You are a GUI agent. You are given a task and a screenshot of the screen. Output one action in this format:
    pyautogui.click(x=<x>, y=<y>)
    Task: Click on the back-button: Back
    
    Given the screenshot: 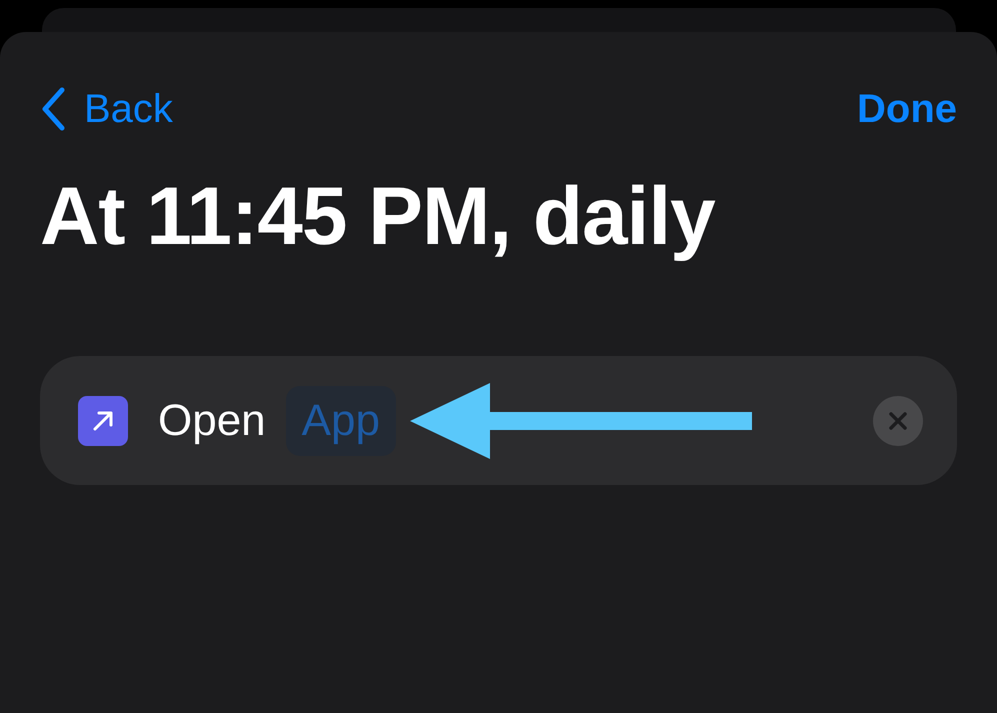 What is the action you would take?
    pyautogui.click(x=106, y=109)
    